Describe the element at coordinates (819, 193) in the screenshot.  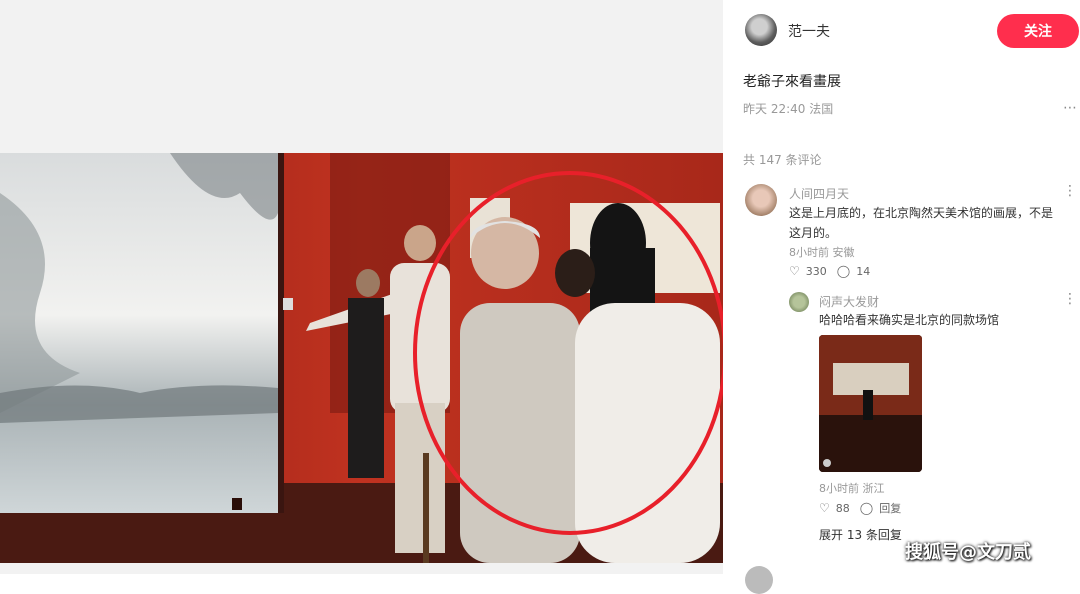
I see `comment-username: 人间四月天` at that location.